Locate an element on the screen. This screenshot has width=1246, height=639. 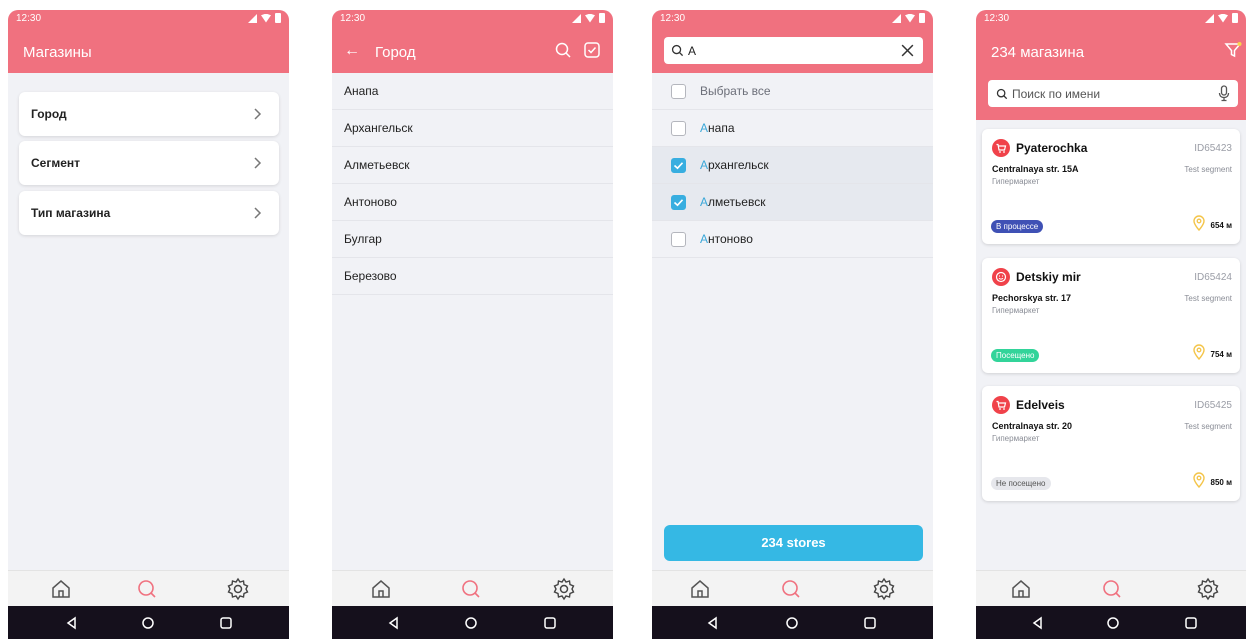
show-stores-button: 234 stores is located at coordinates (793, 543).